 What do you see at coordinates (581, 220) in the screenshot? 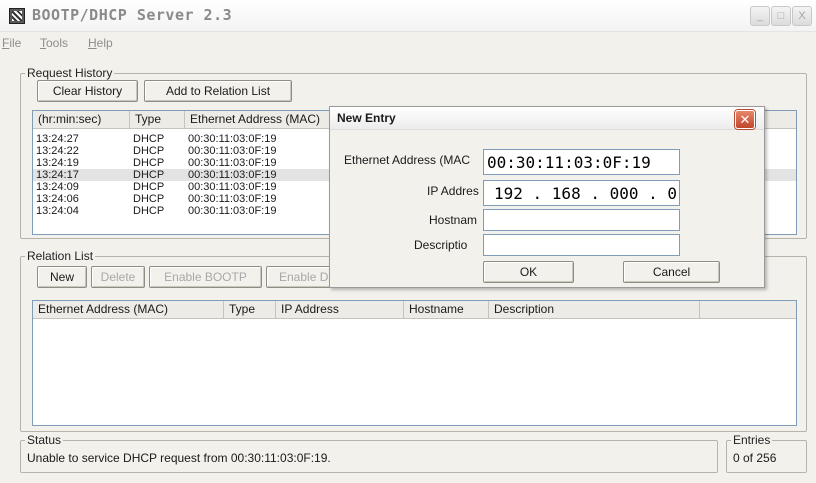
I see `hostname-input` at bounding box center [581, 220].